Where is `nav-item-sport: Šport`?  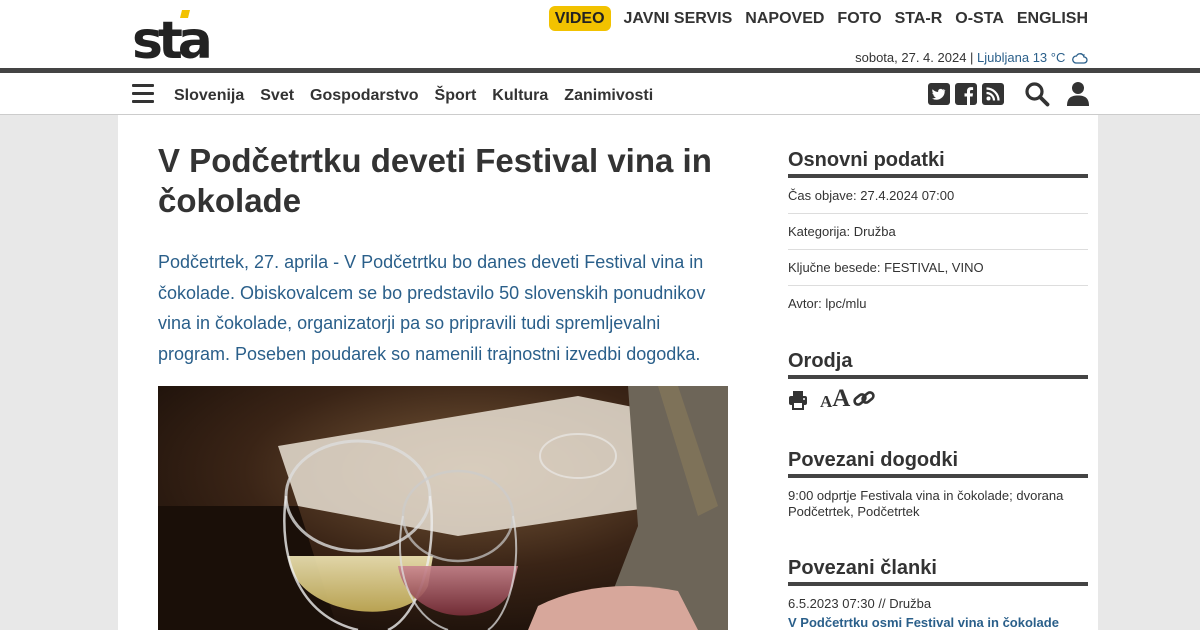 nav-item-sport: Šport is located at coordinates (456, 96).